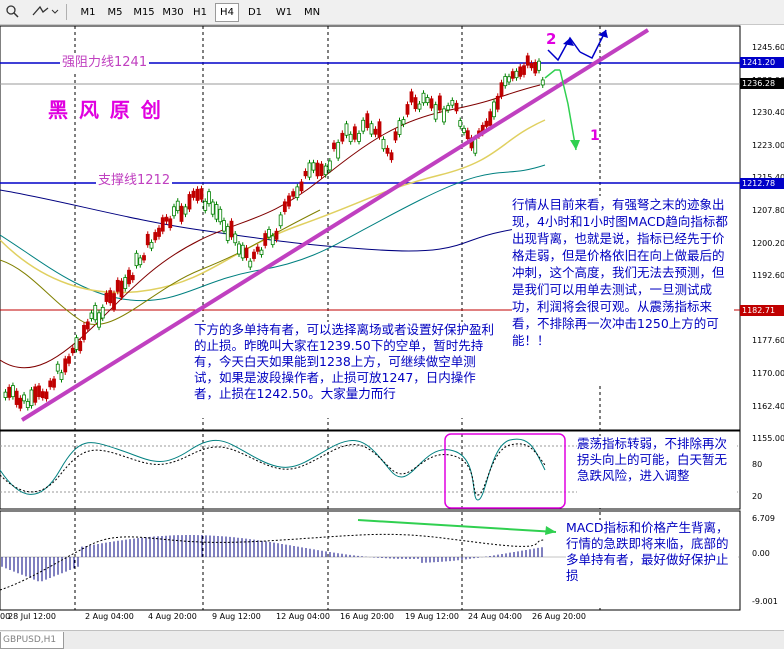 This screenshot has width=784, height=649. What do you see at coordinates (765, 601) in the screenshot?
I see `macd-tick: -9.001` at bounding box center [765, 601].